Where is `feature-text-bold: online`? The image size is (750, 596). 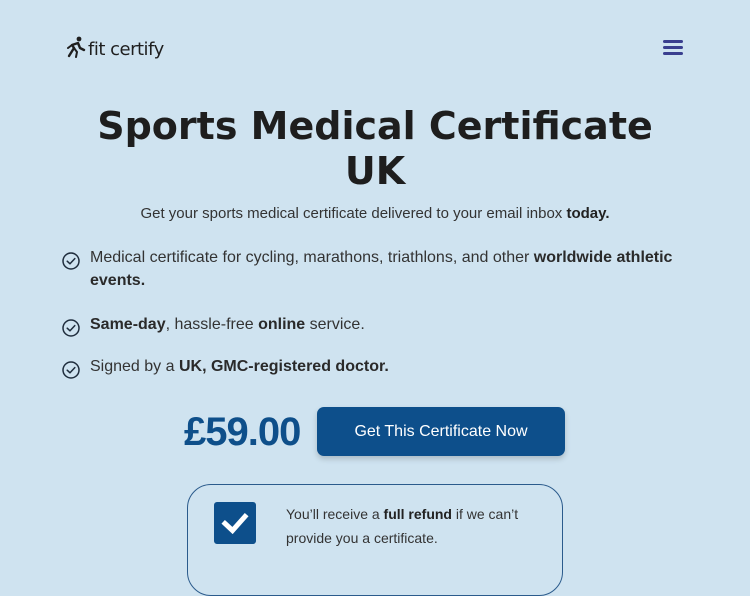 feature-text-bold: online is located at coordinates (282, 324).